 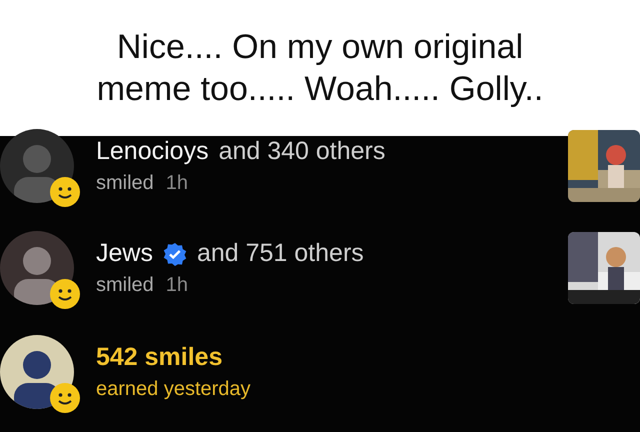 What do you see at coordinates (152, 151) in the screenshot?
I see `username: Lenocioys` at bounding box center [152, 151].